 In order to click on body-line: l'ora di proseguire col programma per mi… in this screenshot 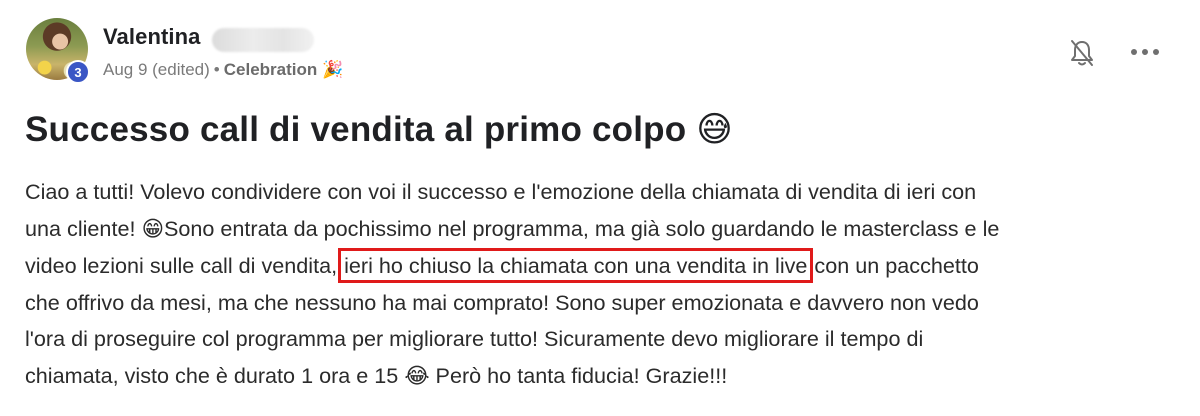, I will do `click(474, 339)`.